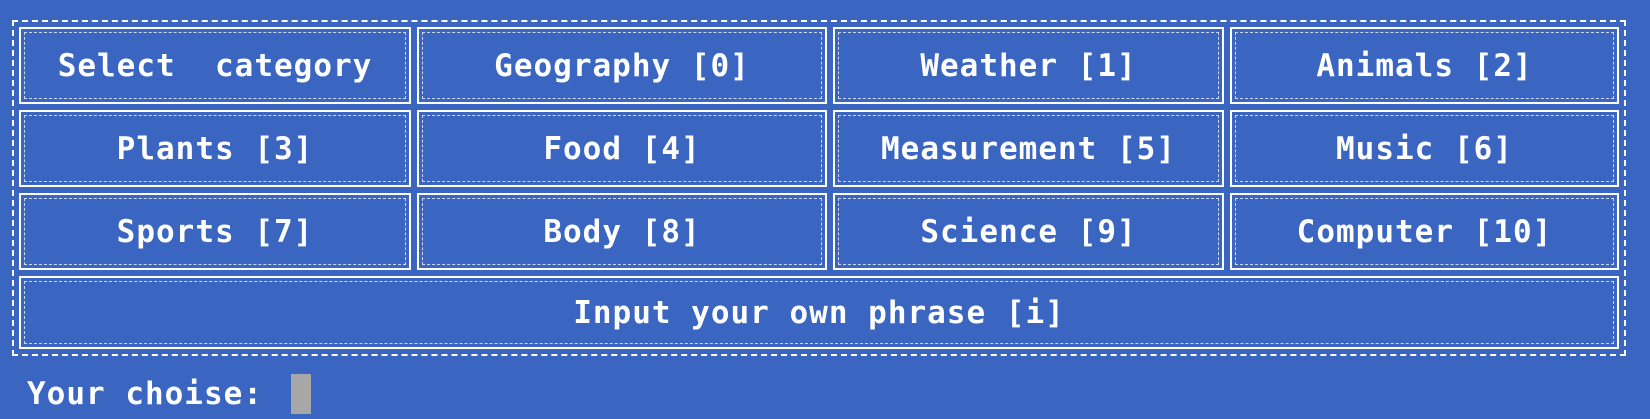  What do you see at coordinates (215, 231) in the screenshot?
I see `option-sports: Sports [7]` at bounding box center [215, 231].